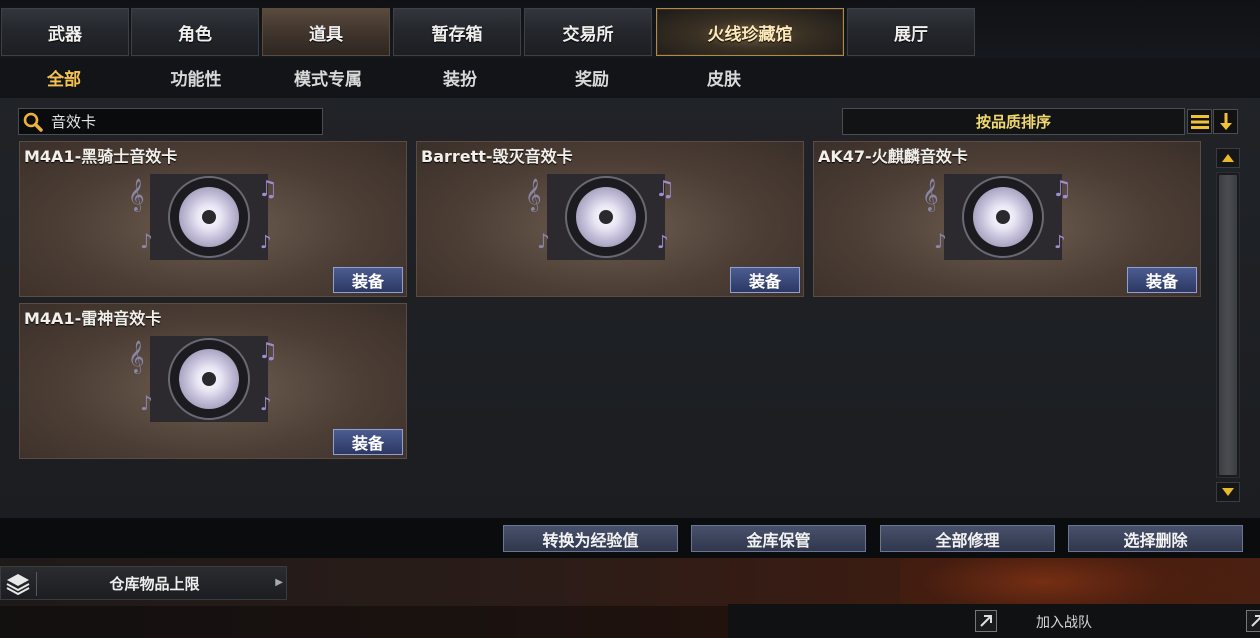  What do you see at coordinates (967, 538) in the screenshot?
I see `repair-all-button: 全部修理` at bounding box center [967, 538].